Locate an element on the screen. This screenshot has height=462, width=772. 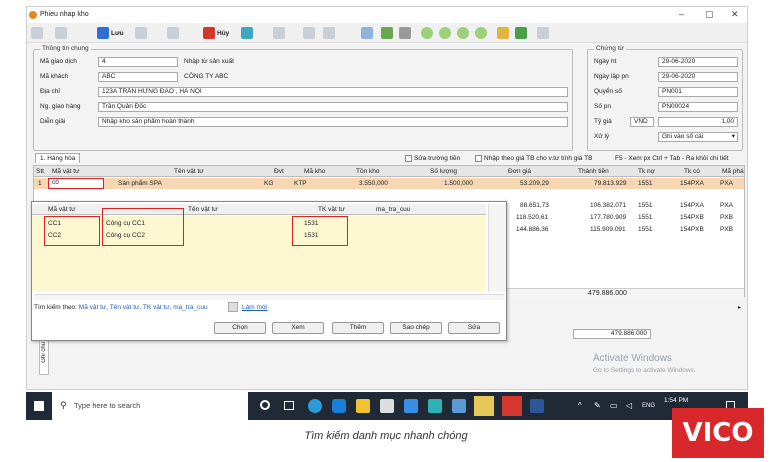
edge-icon is located at coordinates (315, 406).